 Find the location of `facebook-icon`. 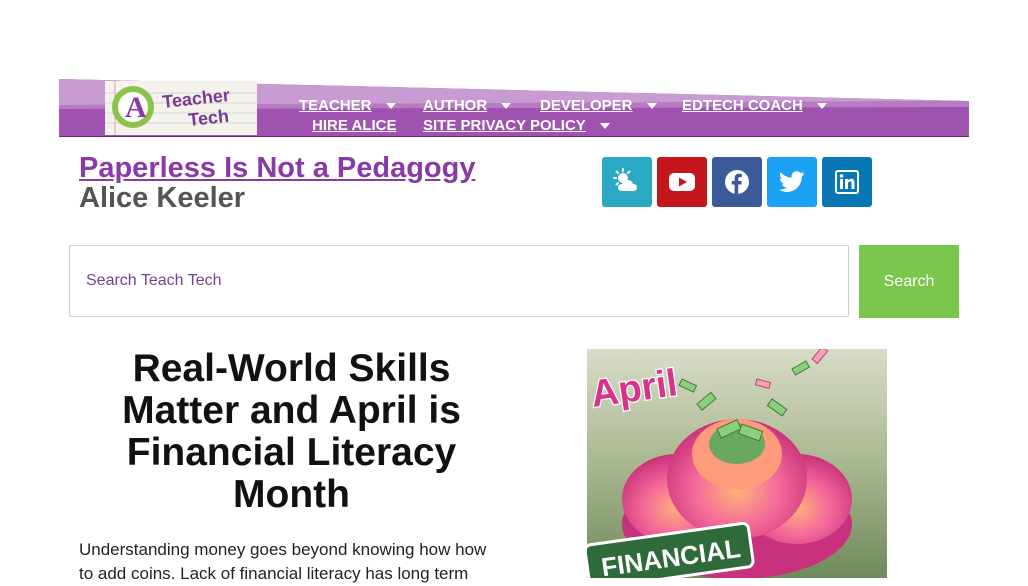

facebook-icon is located at coordinates (737, 182).